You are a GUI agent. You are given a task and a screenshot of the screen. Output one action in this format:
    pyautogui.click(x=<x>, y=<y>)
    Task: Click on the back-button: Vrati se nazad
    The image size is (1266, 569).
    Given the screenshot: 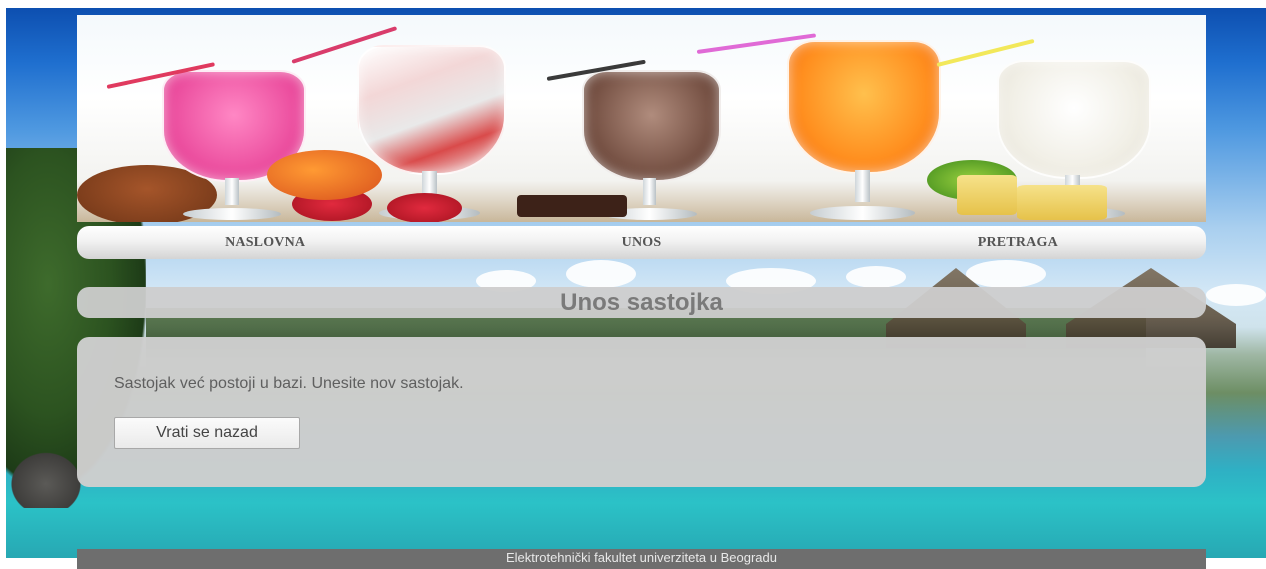 What is the action you would take?
    pyautogui.click(x=207, y=433)
    